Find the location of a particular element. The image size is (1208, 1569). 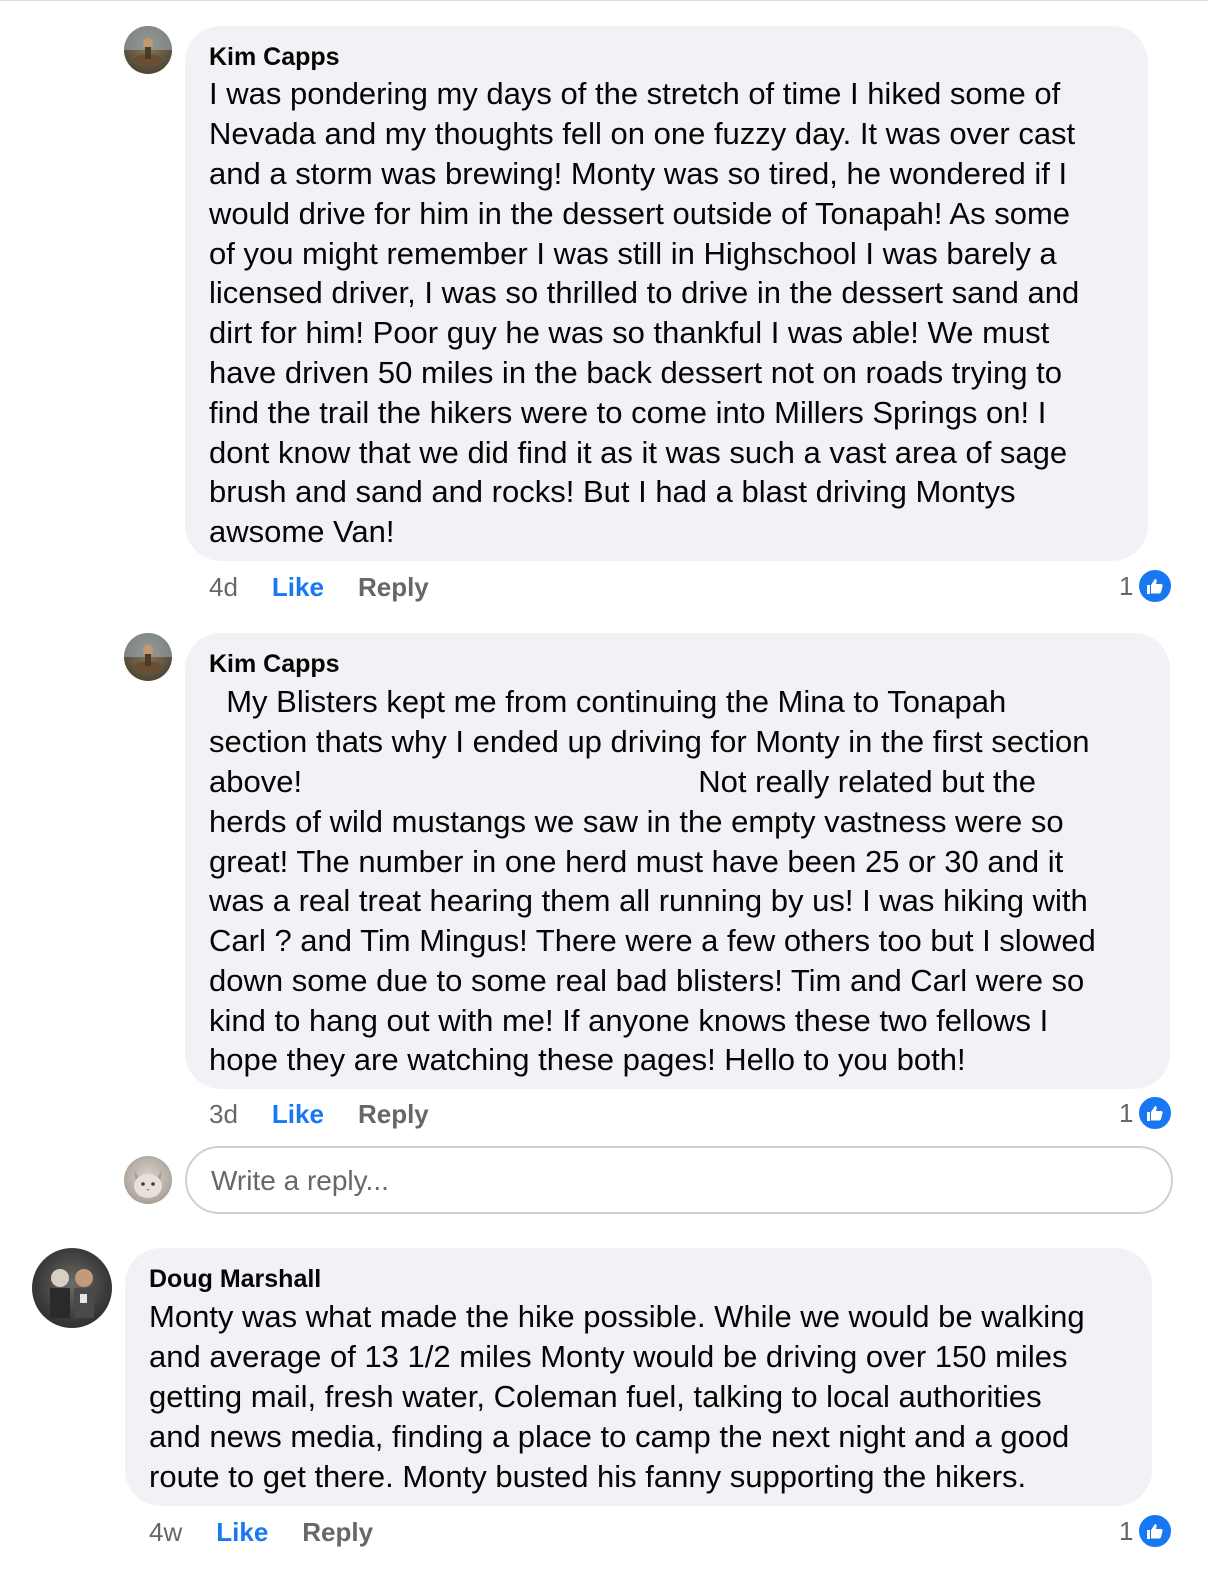

current-user-avatar is located at coordinates (148, 1180).